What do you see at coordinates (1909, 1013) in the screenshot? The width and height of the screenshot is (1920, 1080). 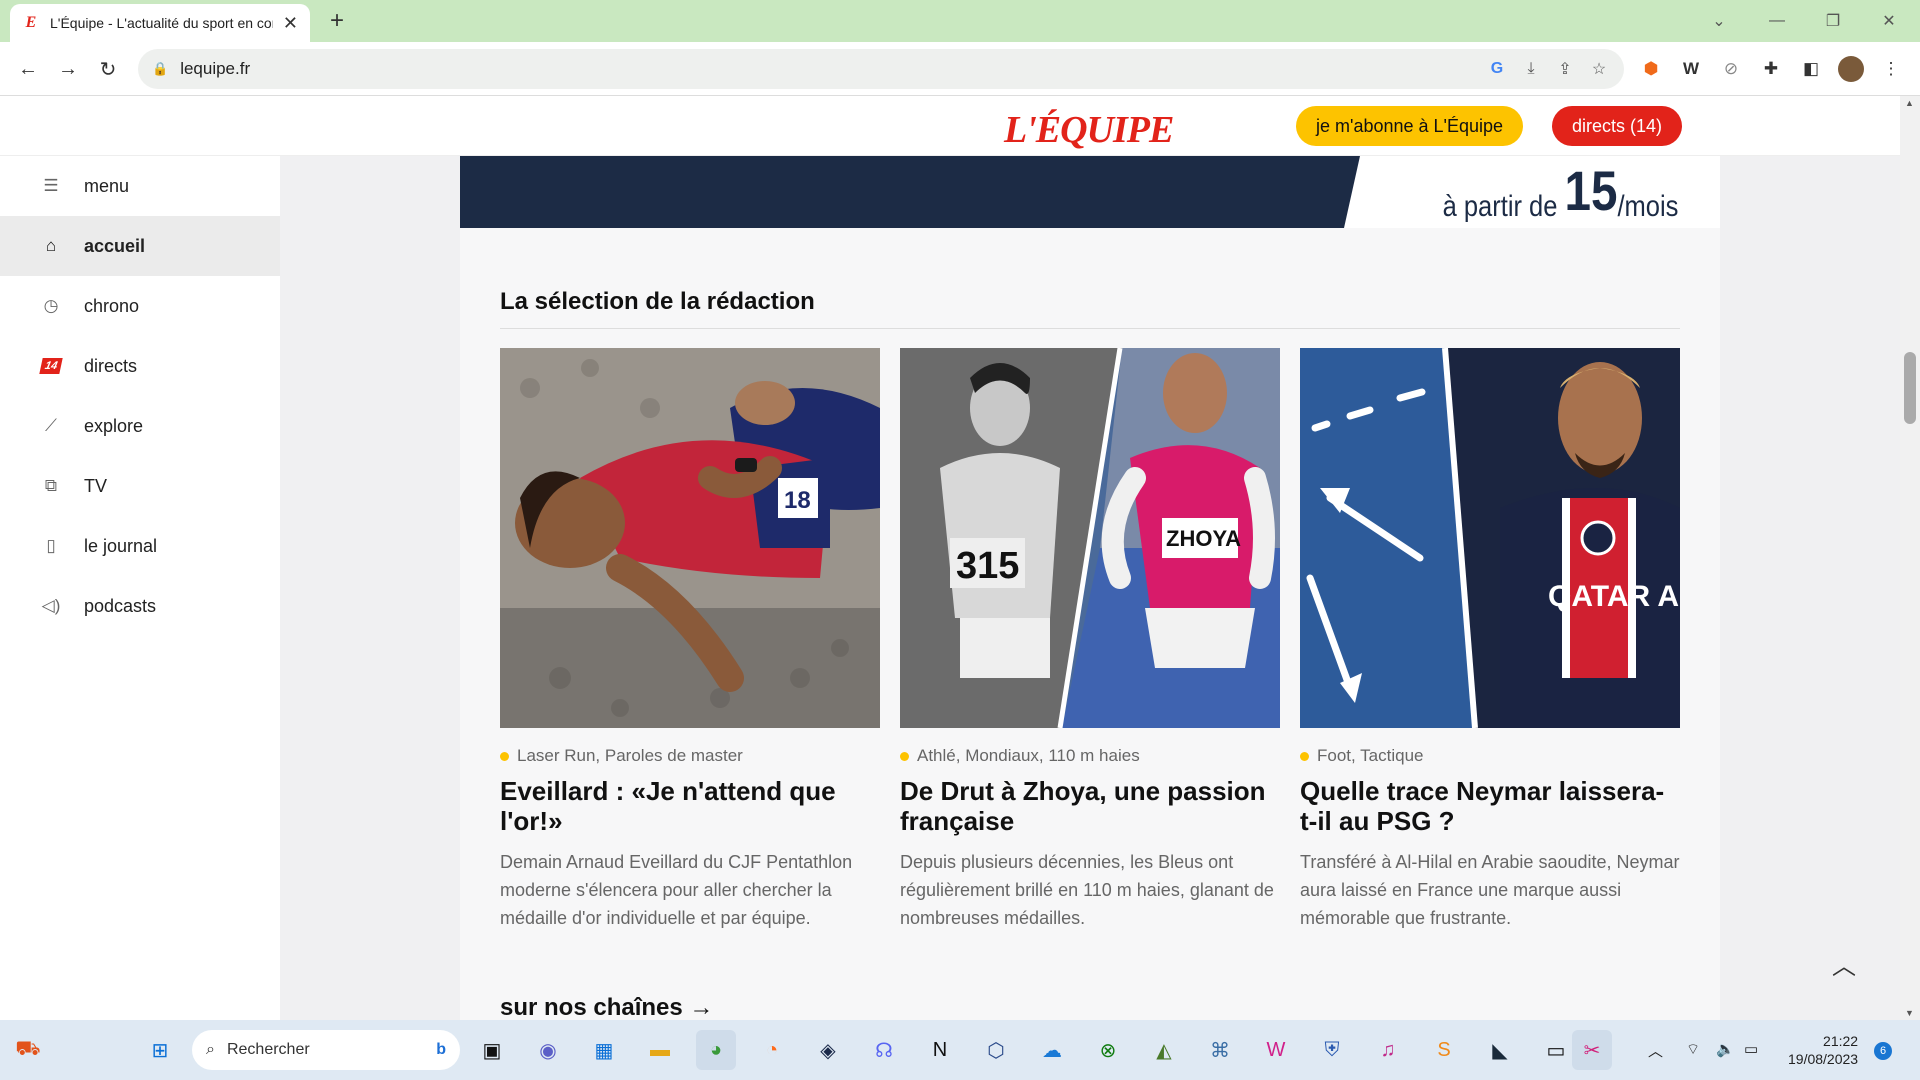 I see `scroll-down-arrow-icon: ▼` at bounding box center [1909, 1013].